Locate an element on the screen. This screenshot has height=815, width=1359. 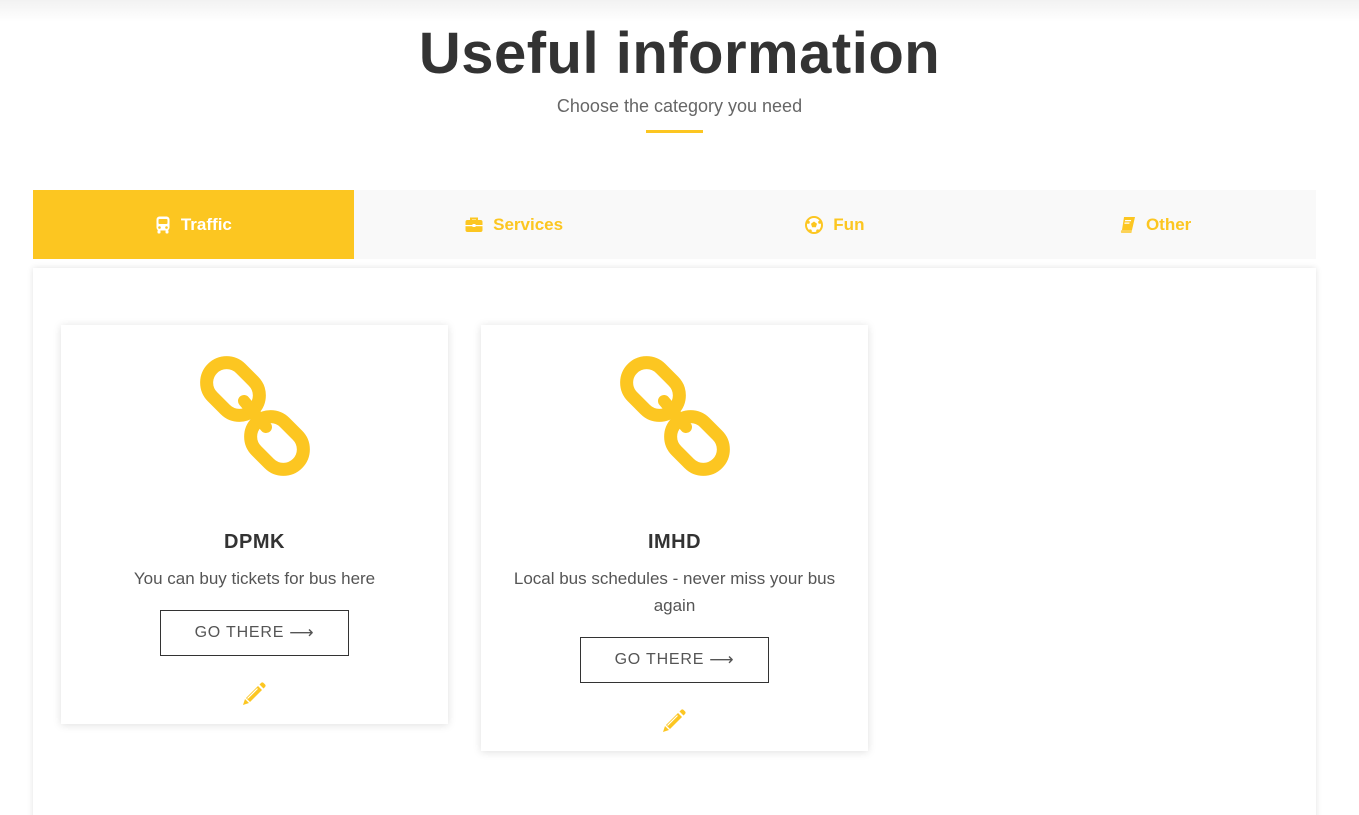
category-tabs: Traffic Services Fun Other is located at coordinates (674, 224).